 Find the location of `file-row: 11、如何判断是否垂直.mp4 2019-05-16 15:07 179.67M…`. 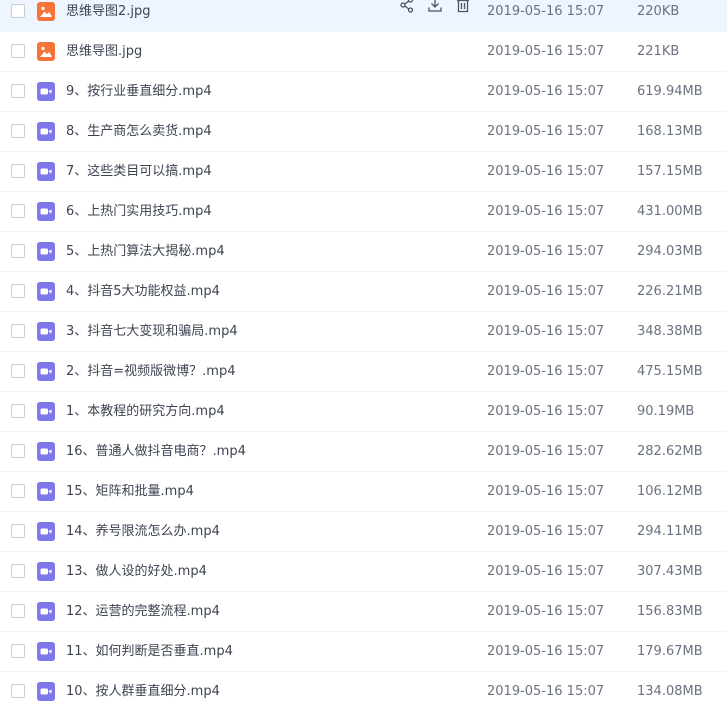

file-row: 11、如何判断是否垂直.mp4 2019-05-16 15:07 179.67M… is located at coordinates (363, 652).